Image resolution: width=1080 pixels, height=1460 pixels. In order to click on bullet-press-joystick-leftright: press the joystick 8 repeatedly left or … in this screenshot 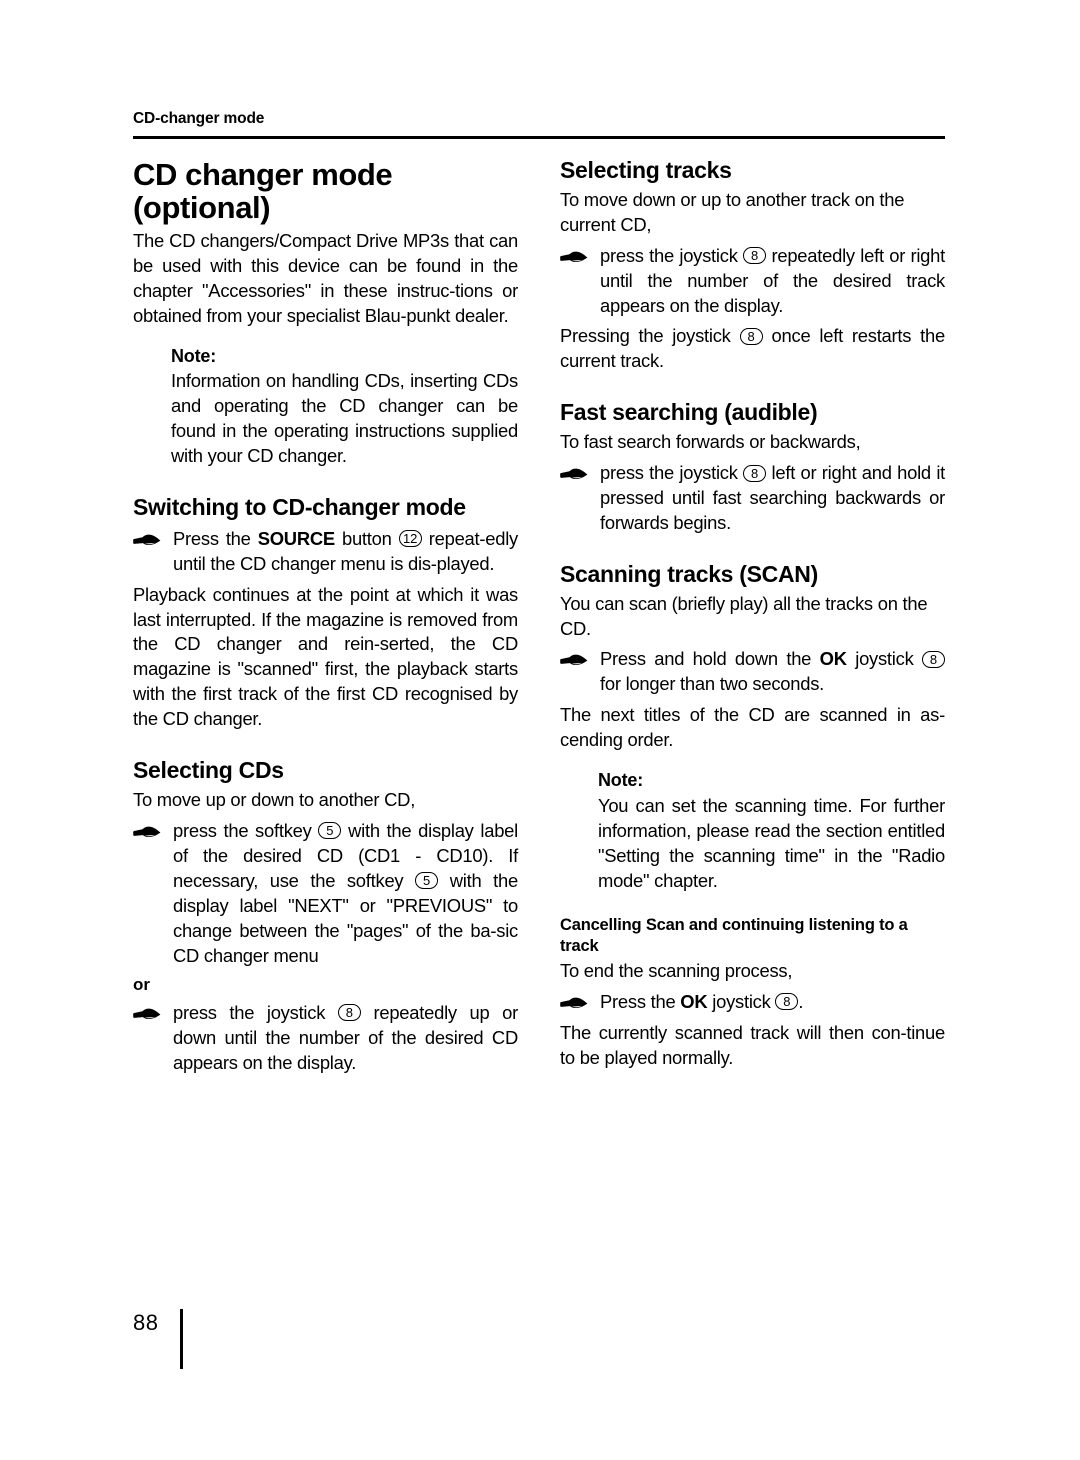, I will do `click(752, 281)`.